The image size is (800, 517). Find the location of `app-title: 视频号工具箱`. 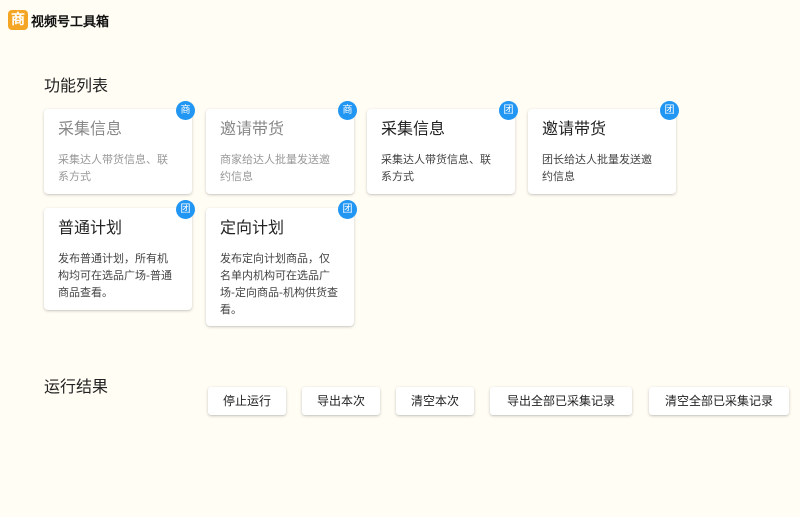

app-title: 视频号工具箱 is located at coordinates (70, 22).